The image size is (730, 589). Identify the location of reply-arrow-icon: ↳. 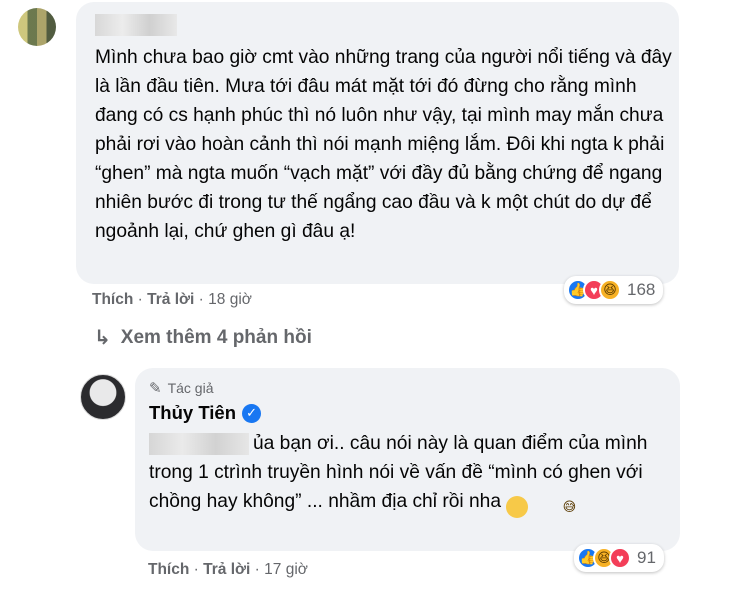
(102, 338).